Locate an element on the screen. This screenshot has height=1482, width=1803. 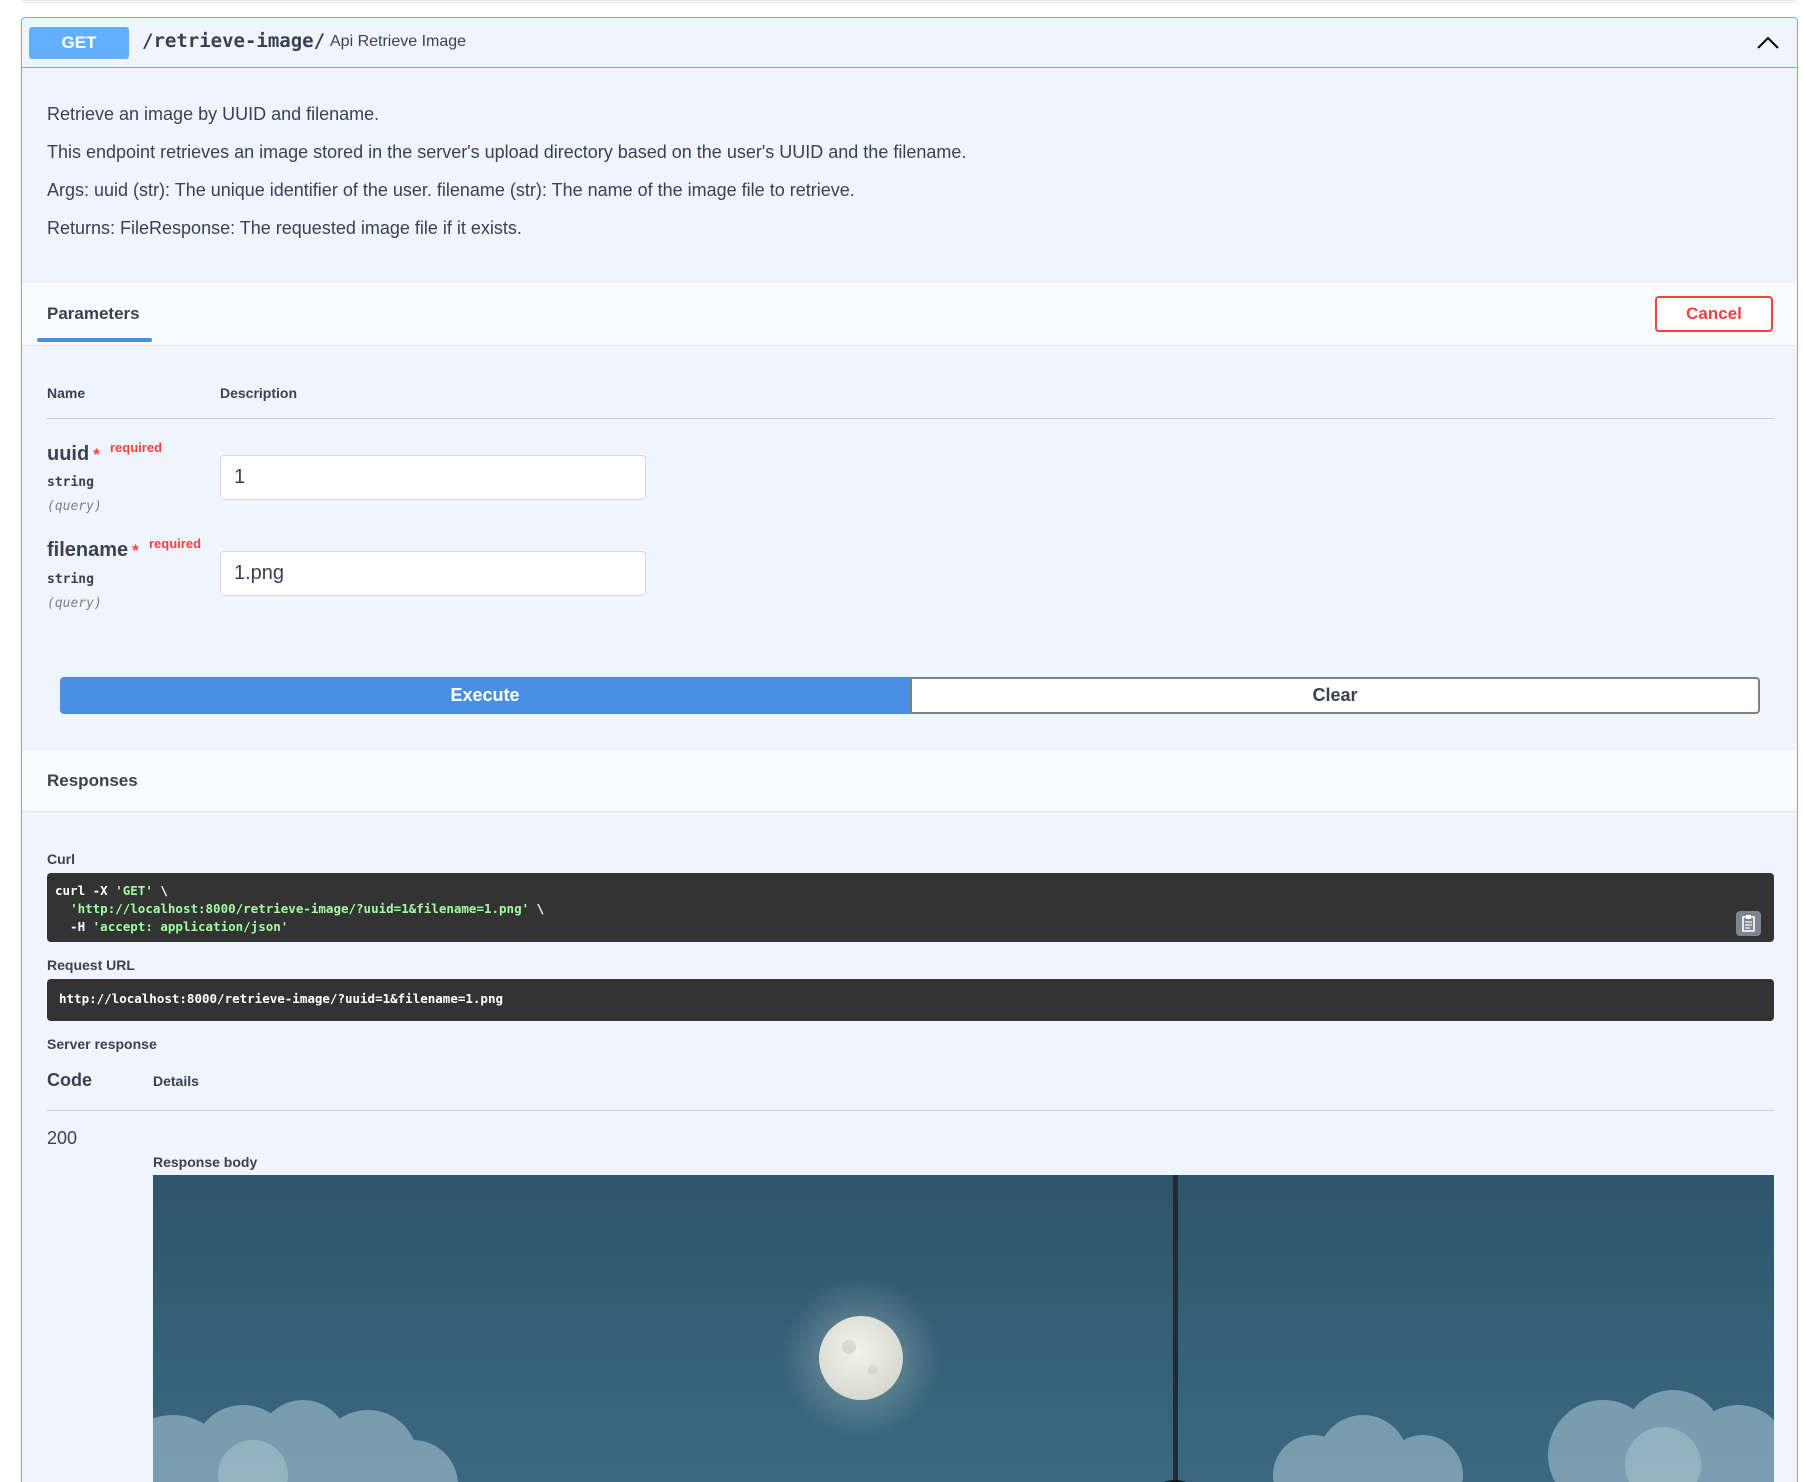
column-header-name: Name is located at coordinates (66, 393).